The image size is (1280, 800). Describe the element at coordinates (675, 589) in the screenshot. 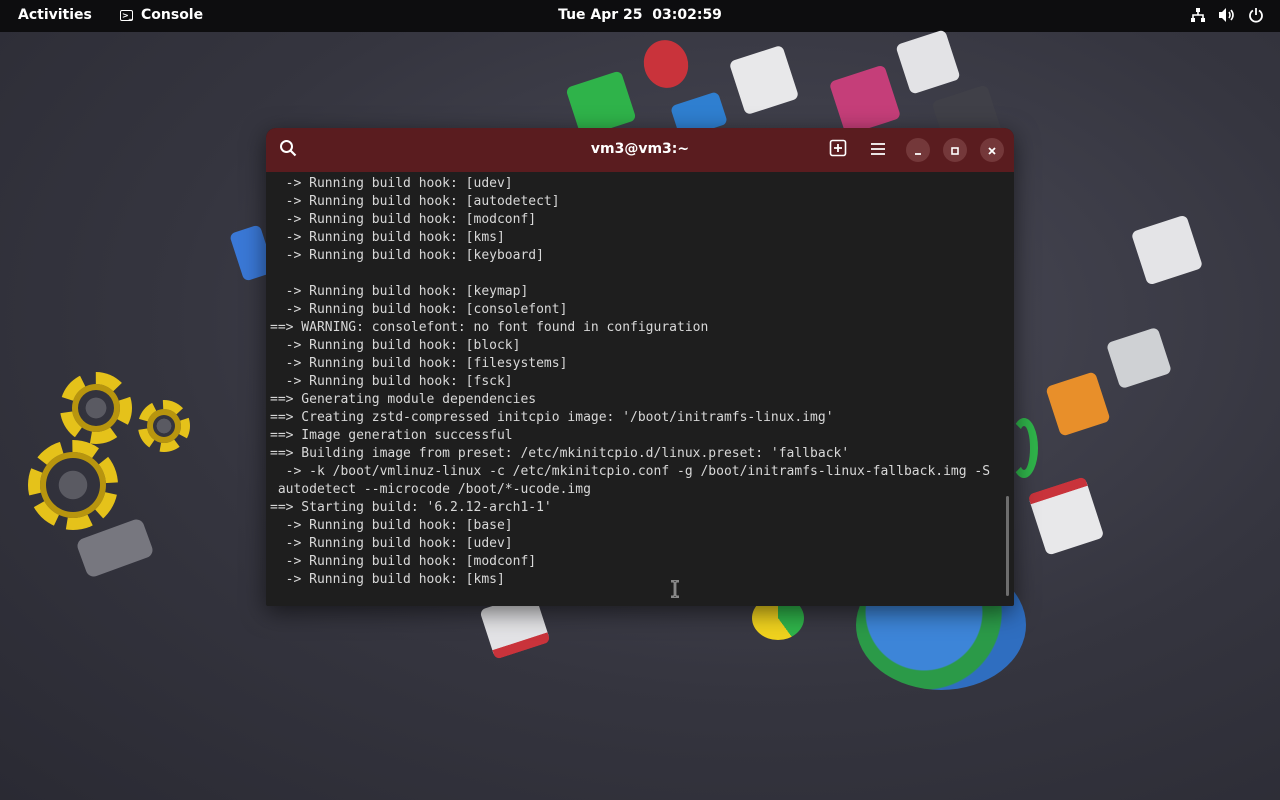

I see `text-cursor-icon` at that location.